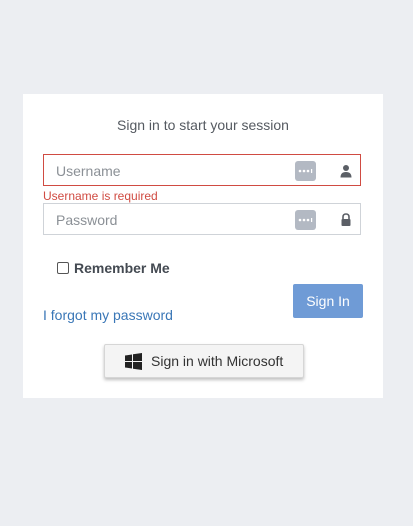  I want to click on password-placeholder: Password, so click(87, 220).